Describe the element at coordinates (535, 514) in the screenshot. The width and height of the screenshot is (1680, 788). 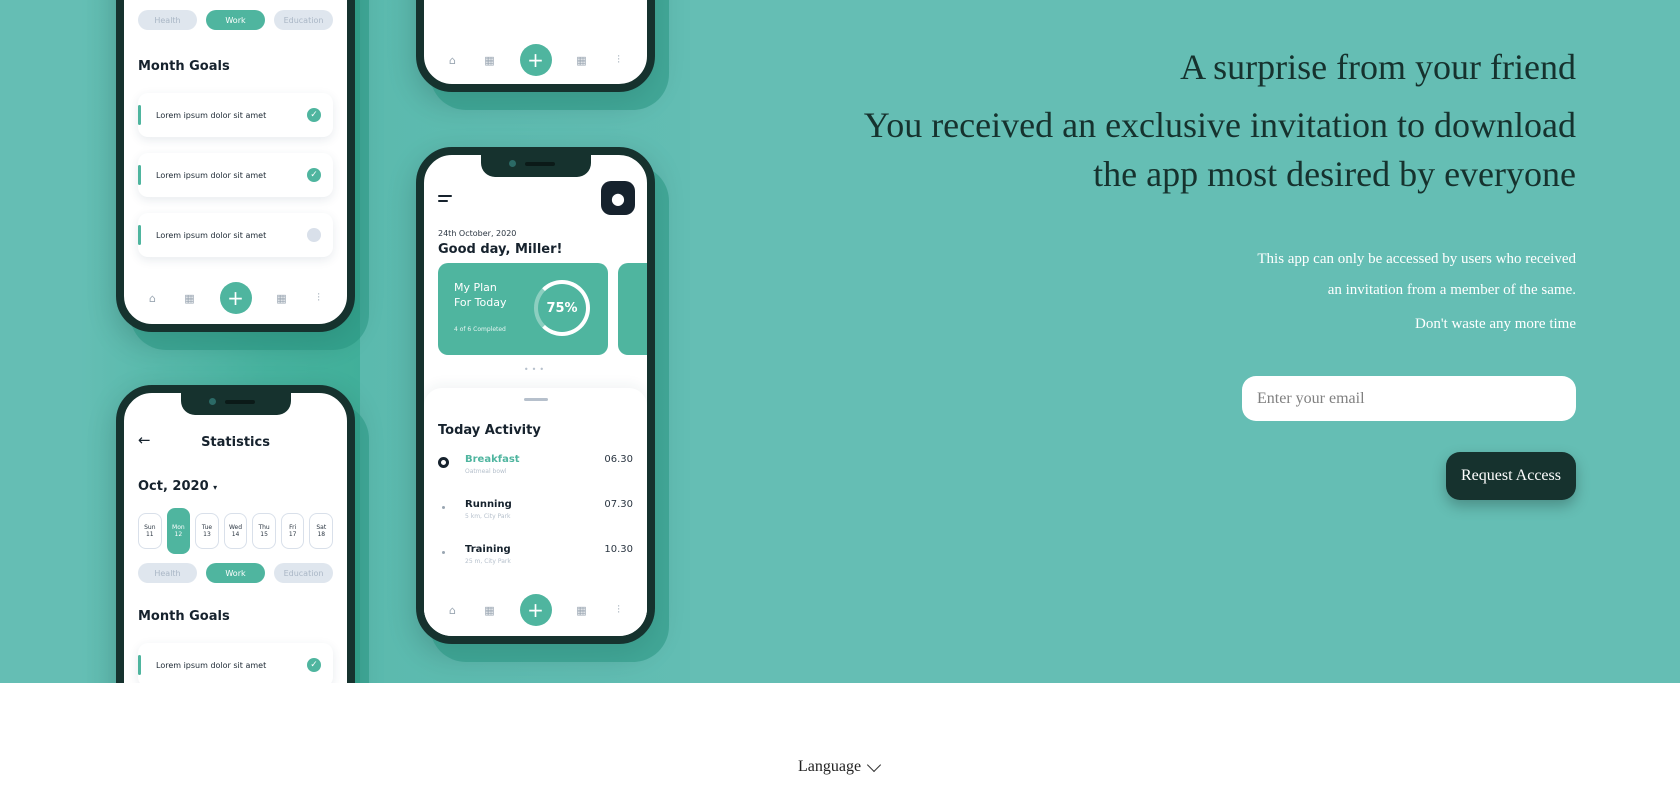
I see `activity-item: Running 5 km, City Park 07.30` at that location.